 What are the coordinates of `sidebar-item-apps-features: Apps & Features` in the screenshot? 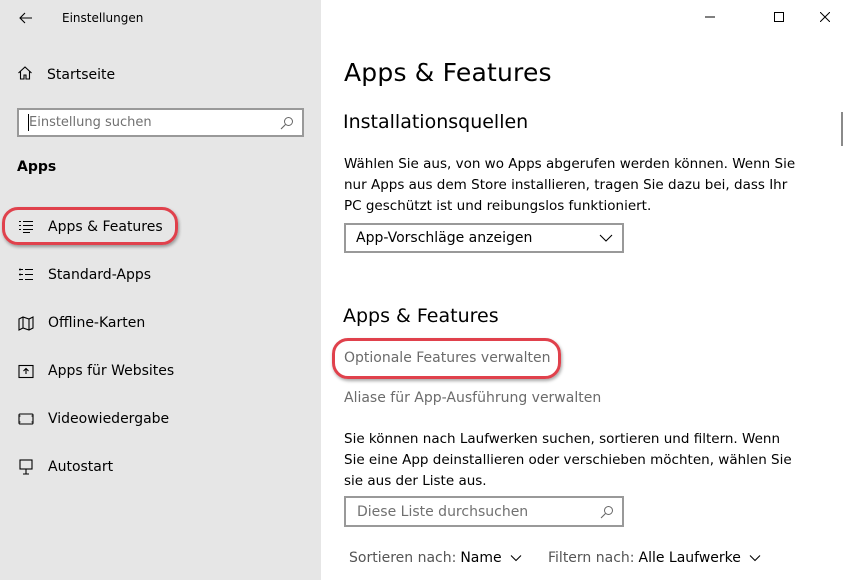 It's located at (90, 227).